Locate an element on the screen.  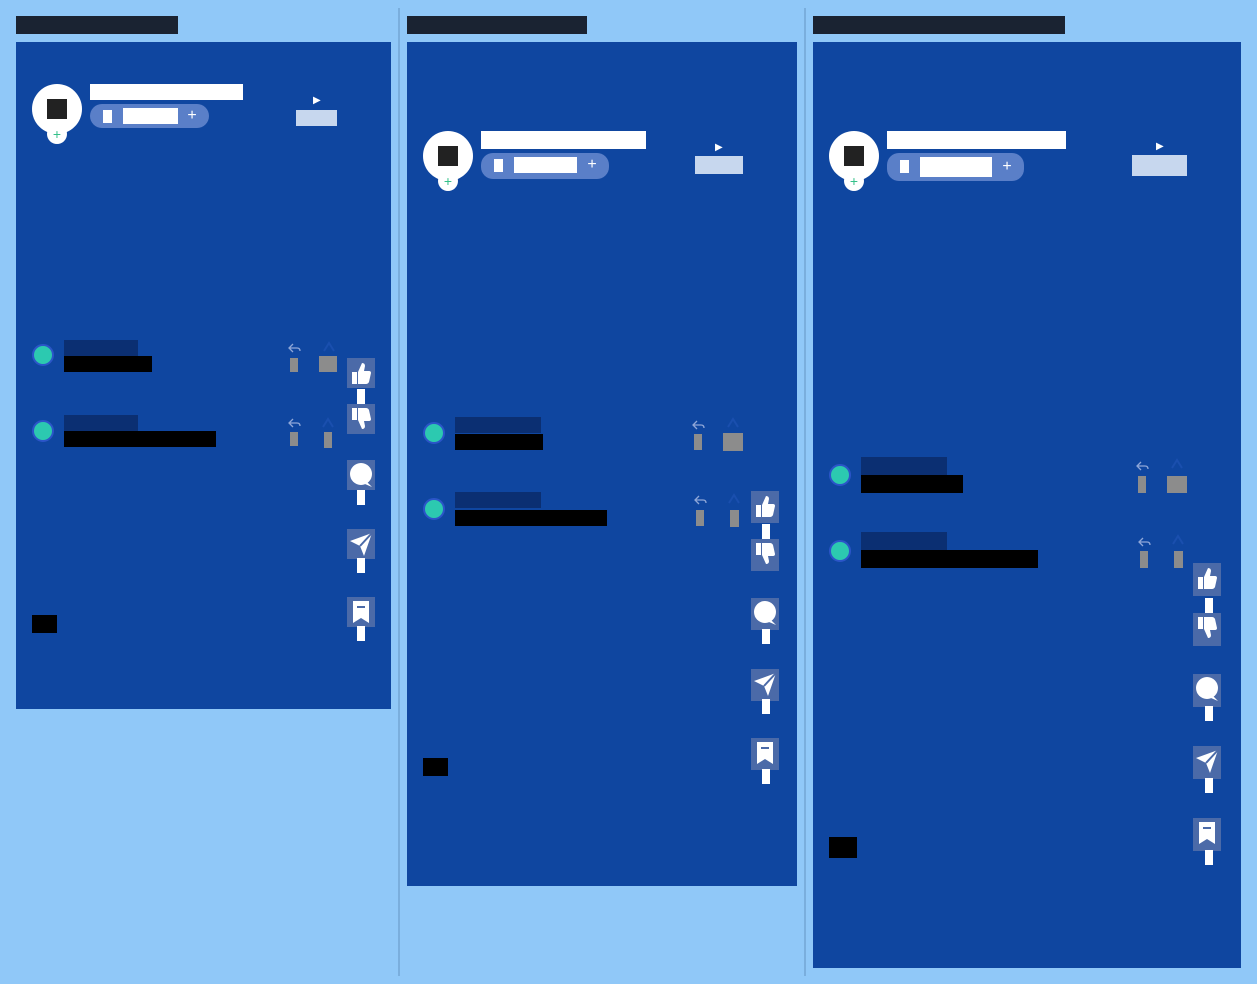
follow-label is located at coordinates (545, 165).